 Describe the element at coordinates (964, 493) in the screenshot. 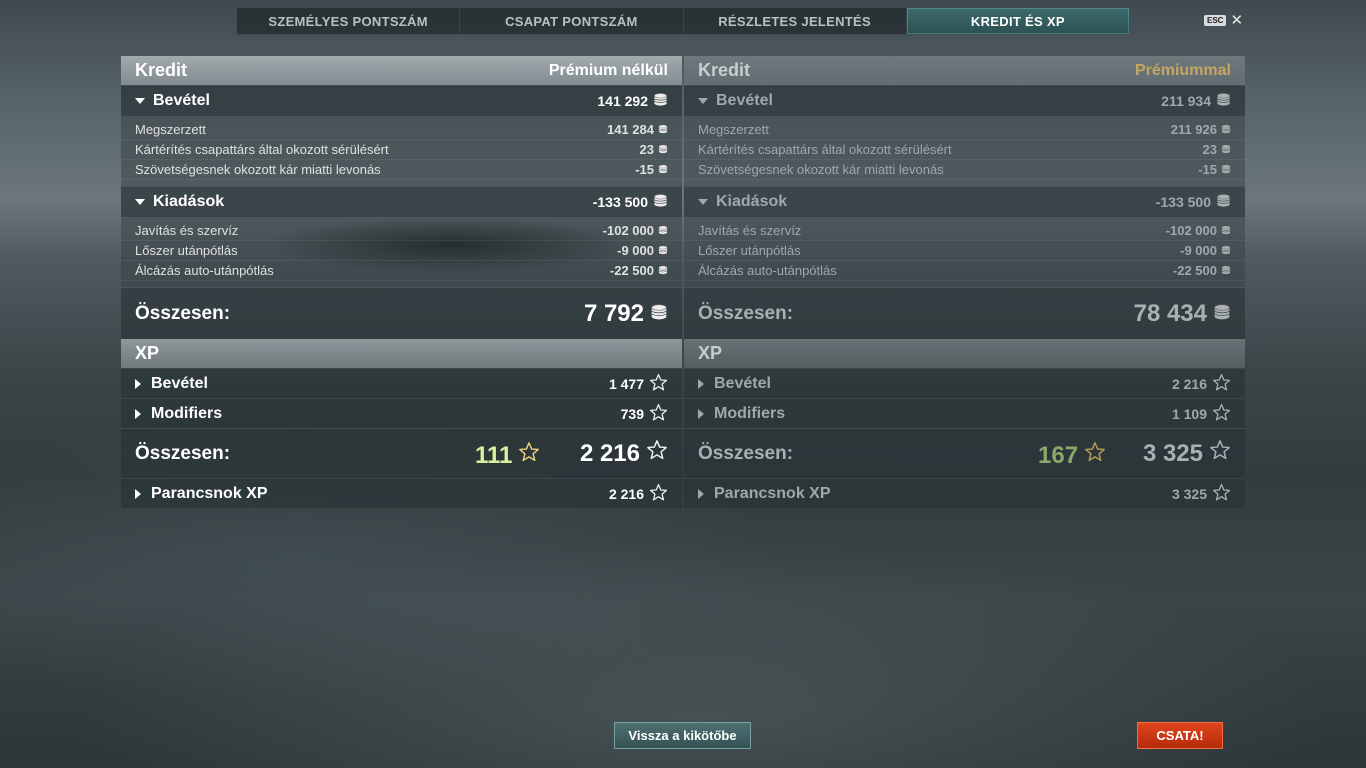

I see `commander-xp-group: Parancsnok XP 3 325` at that location.